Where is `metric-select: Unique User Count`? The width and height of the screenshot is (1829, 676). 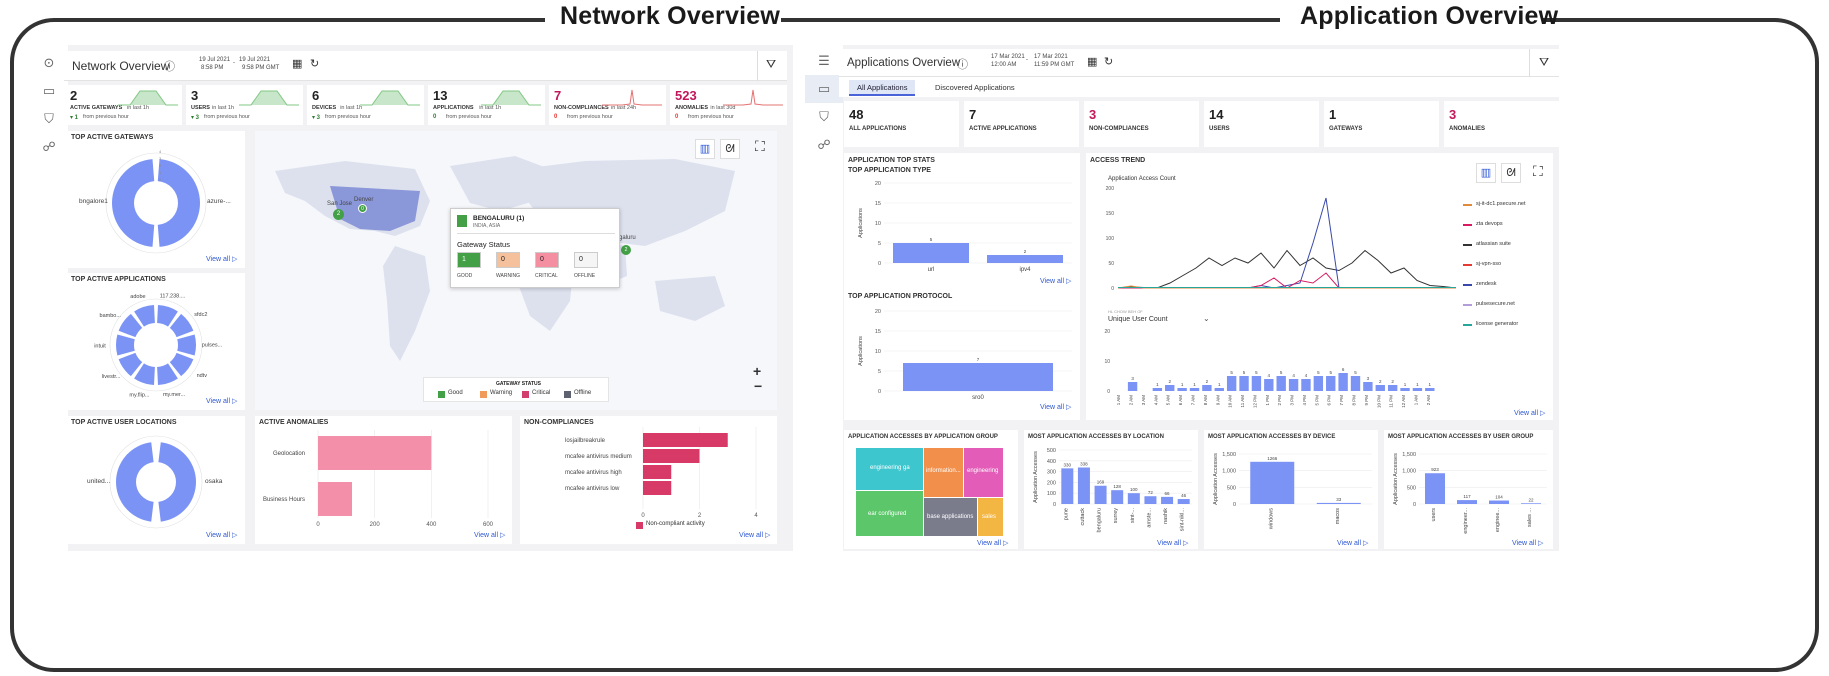
metric-select: Unique User Count is located at coordinates (1138, 319).